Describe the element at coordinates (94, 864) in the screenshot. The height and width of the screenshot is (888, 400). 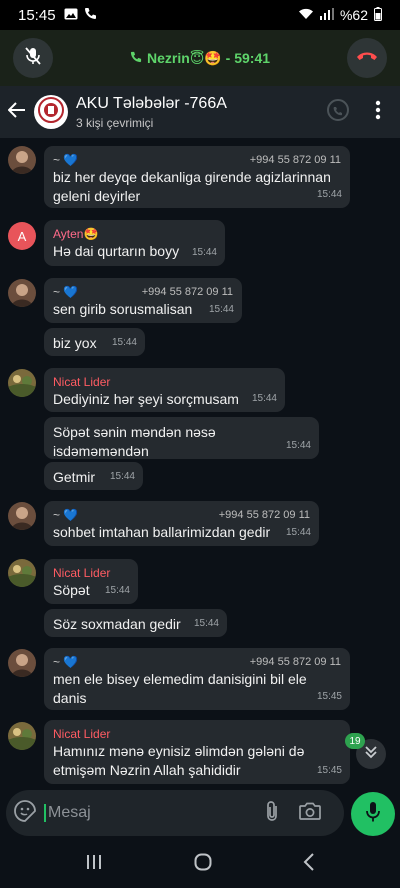
I see `recent-apps-button` at that location.